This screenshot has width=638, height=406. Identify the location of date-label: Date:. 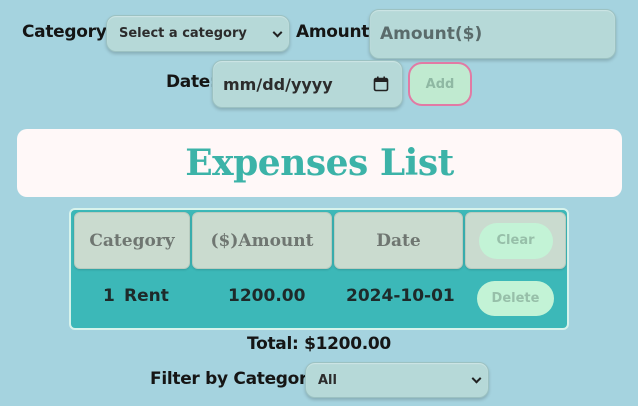
(191, 82).